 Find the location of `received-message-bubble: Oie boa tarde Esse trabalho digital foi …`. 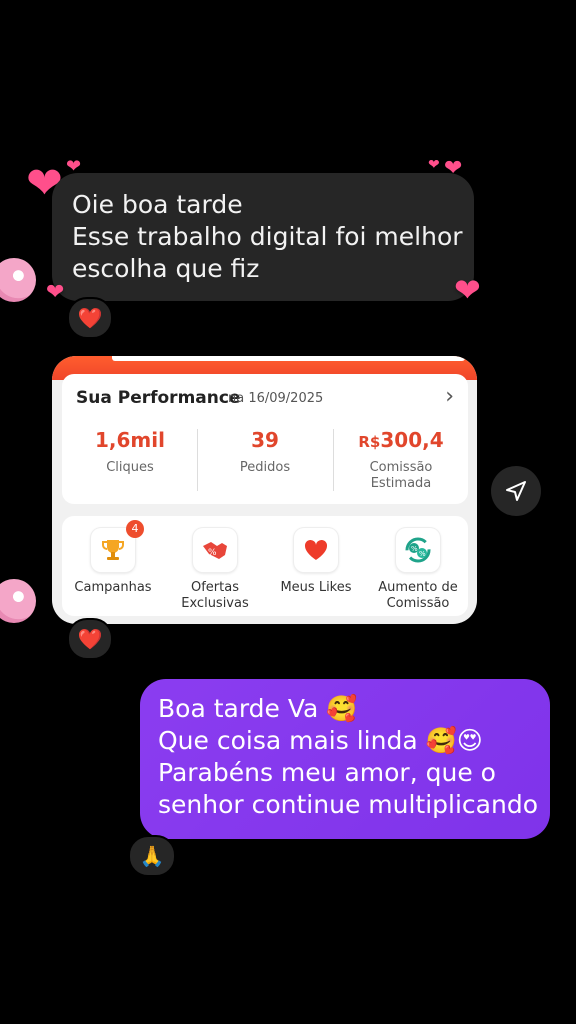

received-message-bubble: Oie boa tarde Esse trabalho digital foi … is located at coordinates (263, 237).